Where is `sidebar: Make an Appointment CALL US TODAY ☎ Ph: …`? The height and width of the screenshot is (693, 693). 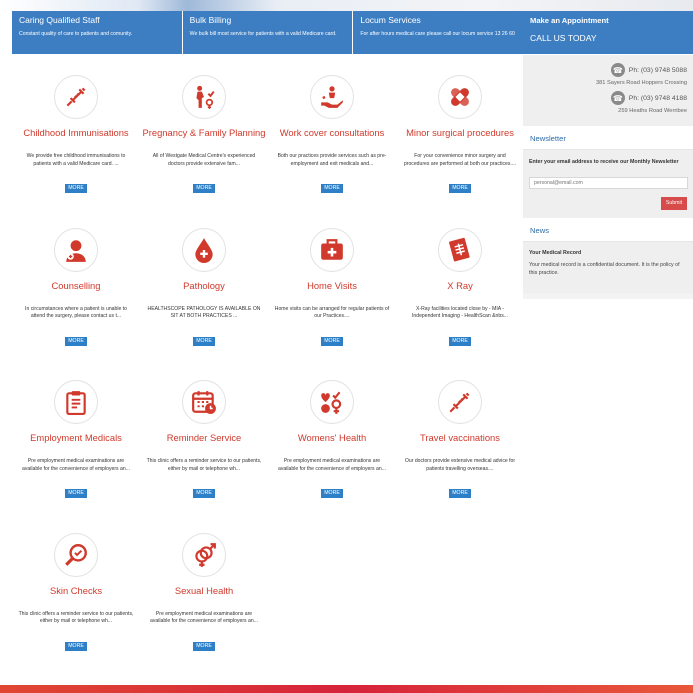
sidebar: Make an Appointment CALL US TODAY ☎ Ph: … is located at coordinates (608, 155).